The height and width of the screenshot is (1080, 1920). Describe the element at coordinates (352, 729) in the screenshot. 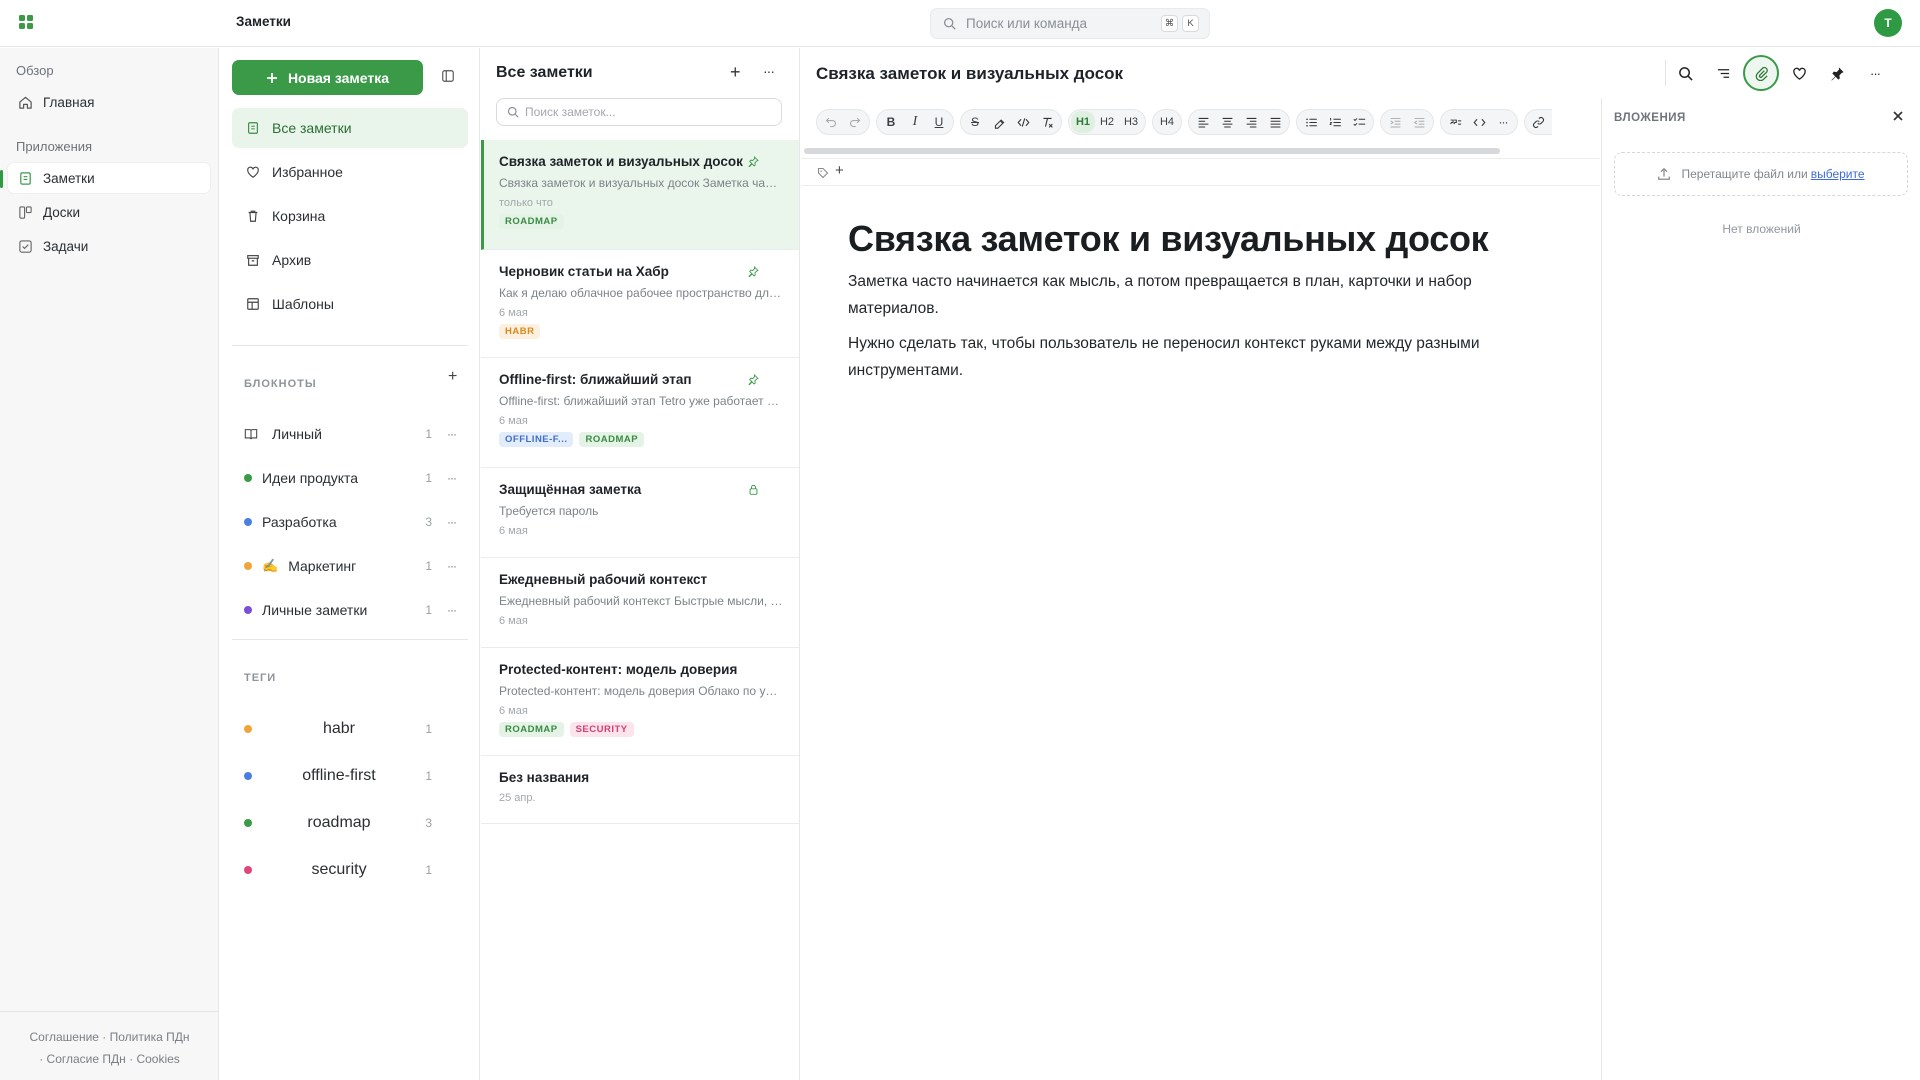

I see `tag-item: habr 1` at that location.